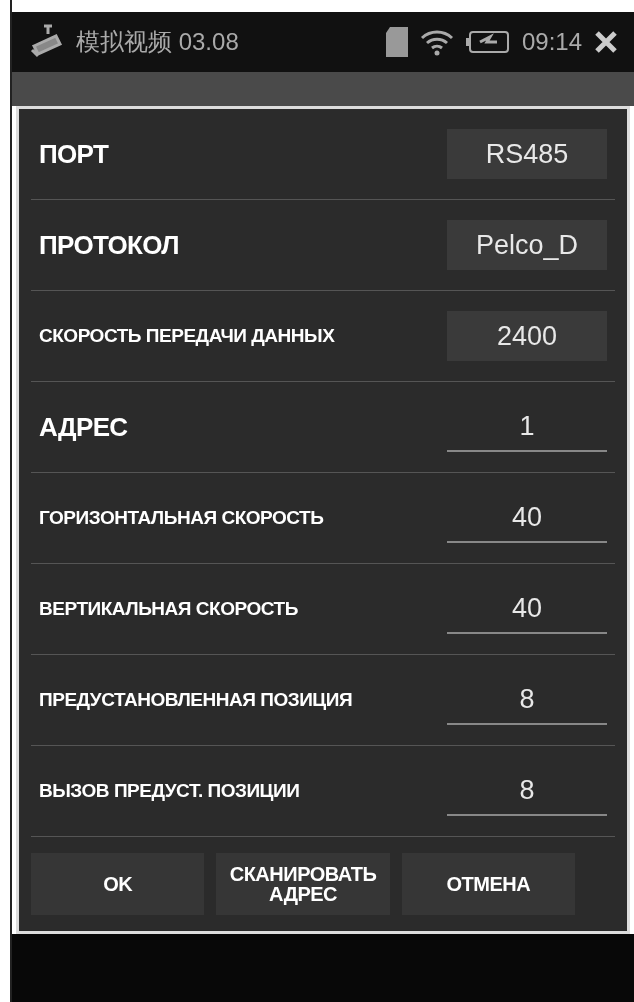 This screenshot has height=1002, width=634. Describe the element at coordinates (187, 335) in the screenshot. I see `field-label: СКОРОСТЬ ПЕРЕДАЧИ ДАННЫХ` at that location.